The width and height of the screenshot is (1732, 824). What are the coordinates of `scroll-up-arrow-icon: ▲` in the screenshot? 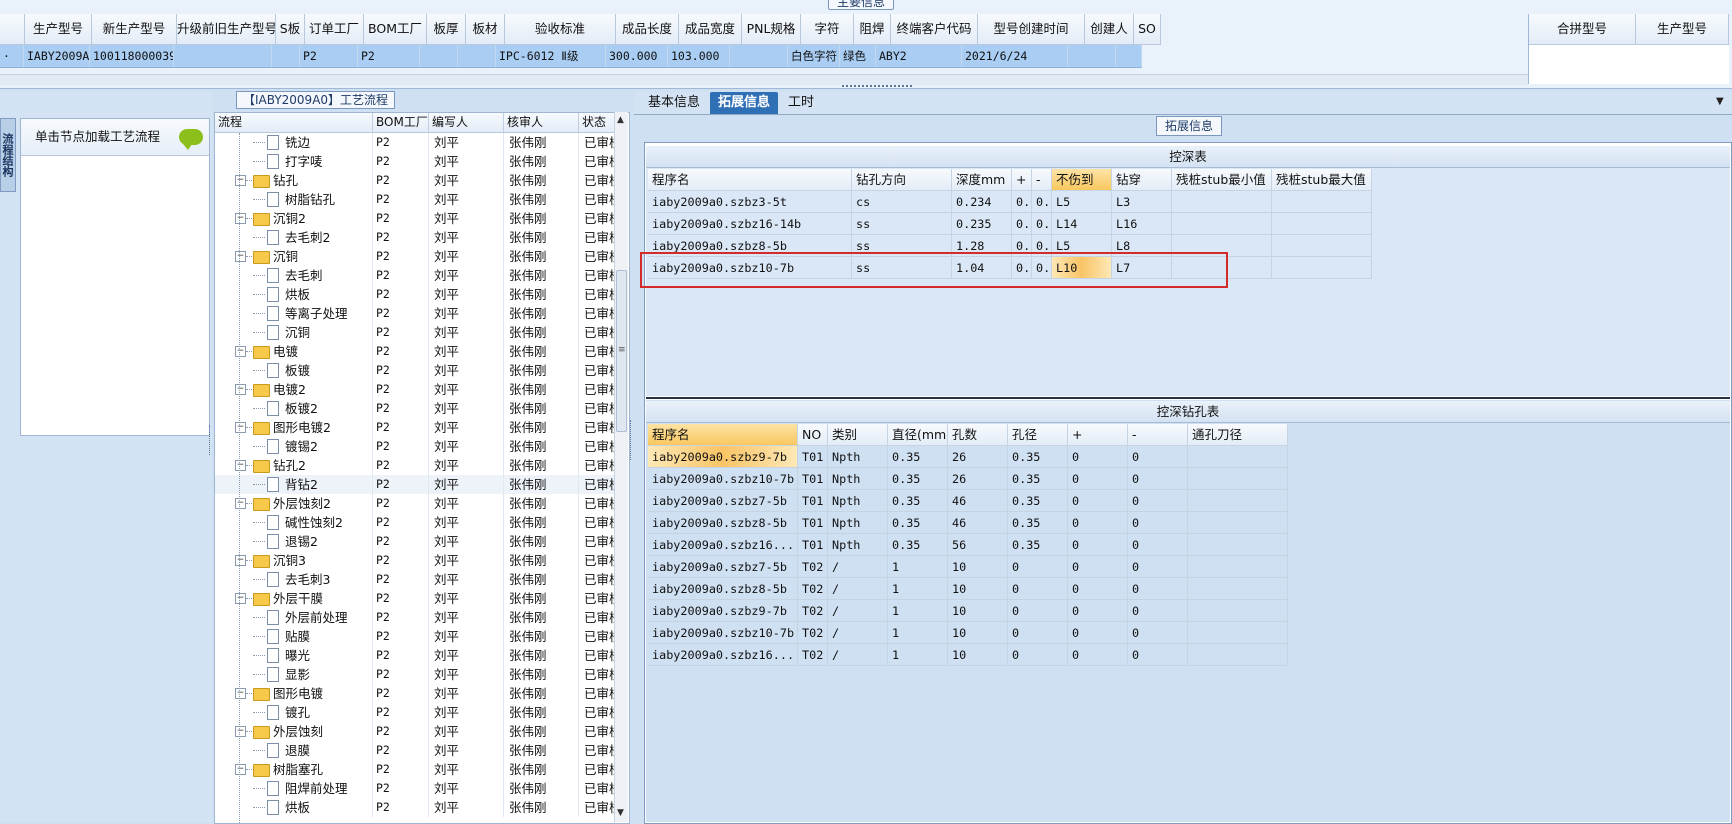 It's located at (620, 120).